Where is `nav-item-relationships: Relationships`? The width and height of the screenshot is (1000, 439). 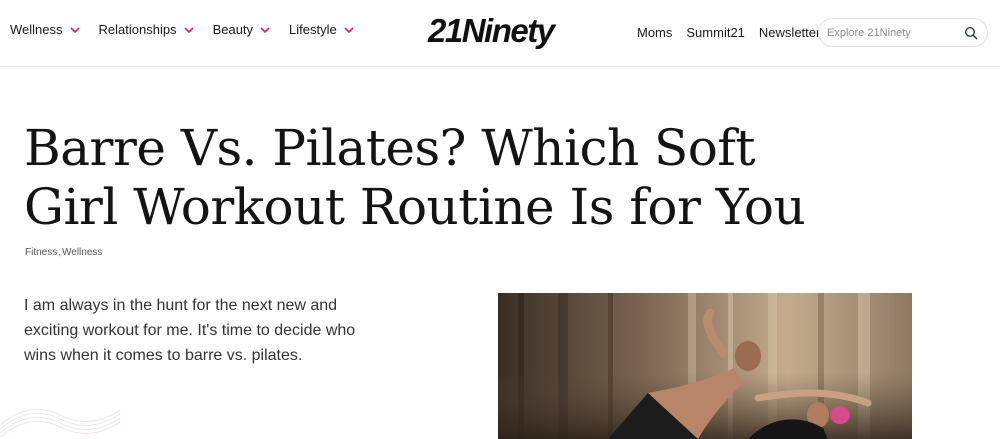
nav-item-relationships: Relationships is located at coordinates (147, 29).